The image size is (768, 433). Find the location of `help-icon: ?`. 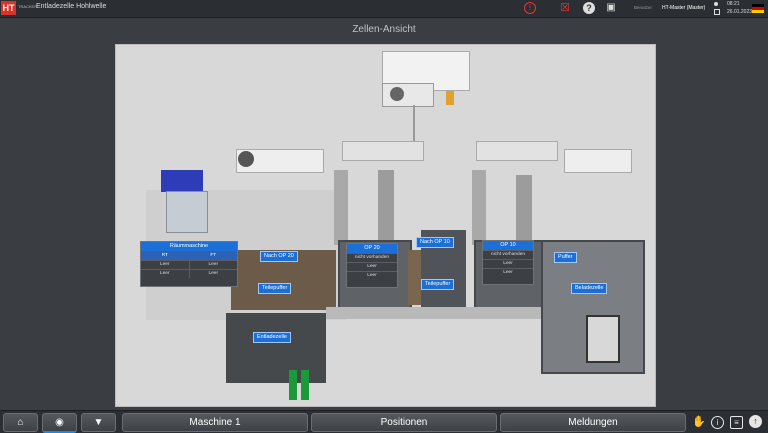

help-icon: ? is located at coordinates (589, 8).